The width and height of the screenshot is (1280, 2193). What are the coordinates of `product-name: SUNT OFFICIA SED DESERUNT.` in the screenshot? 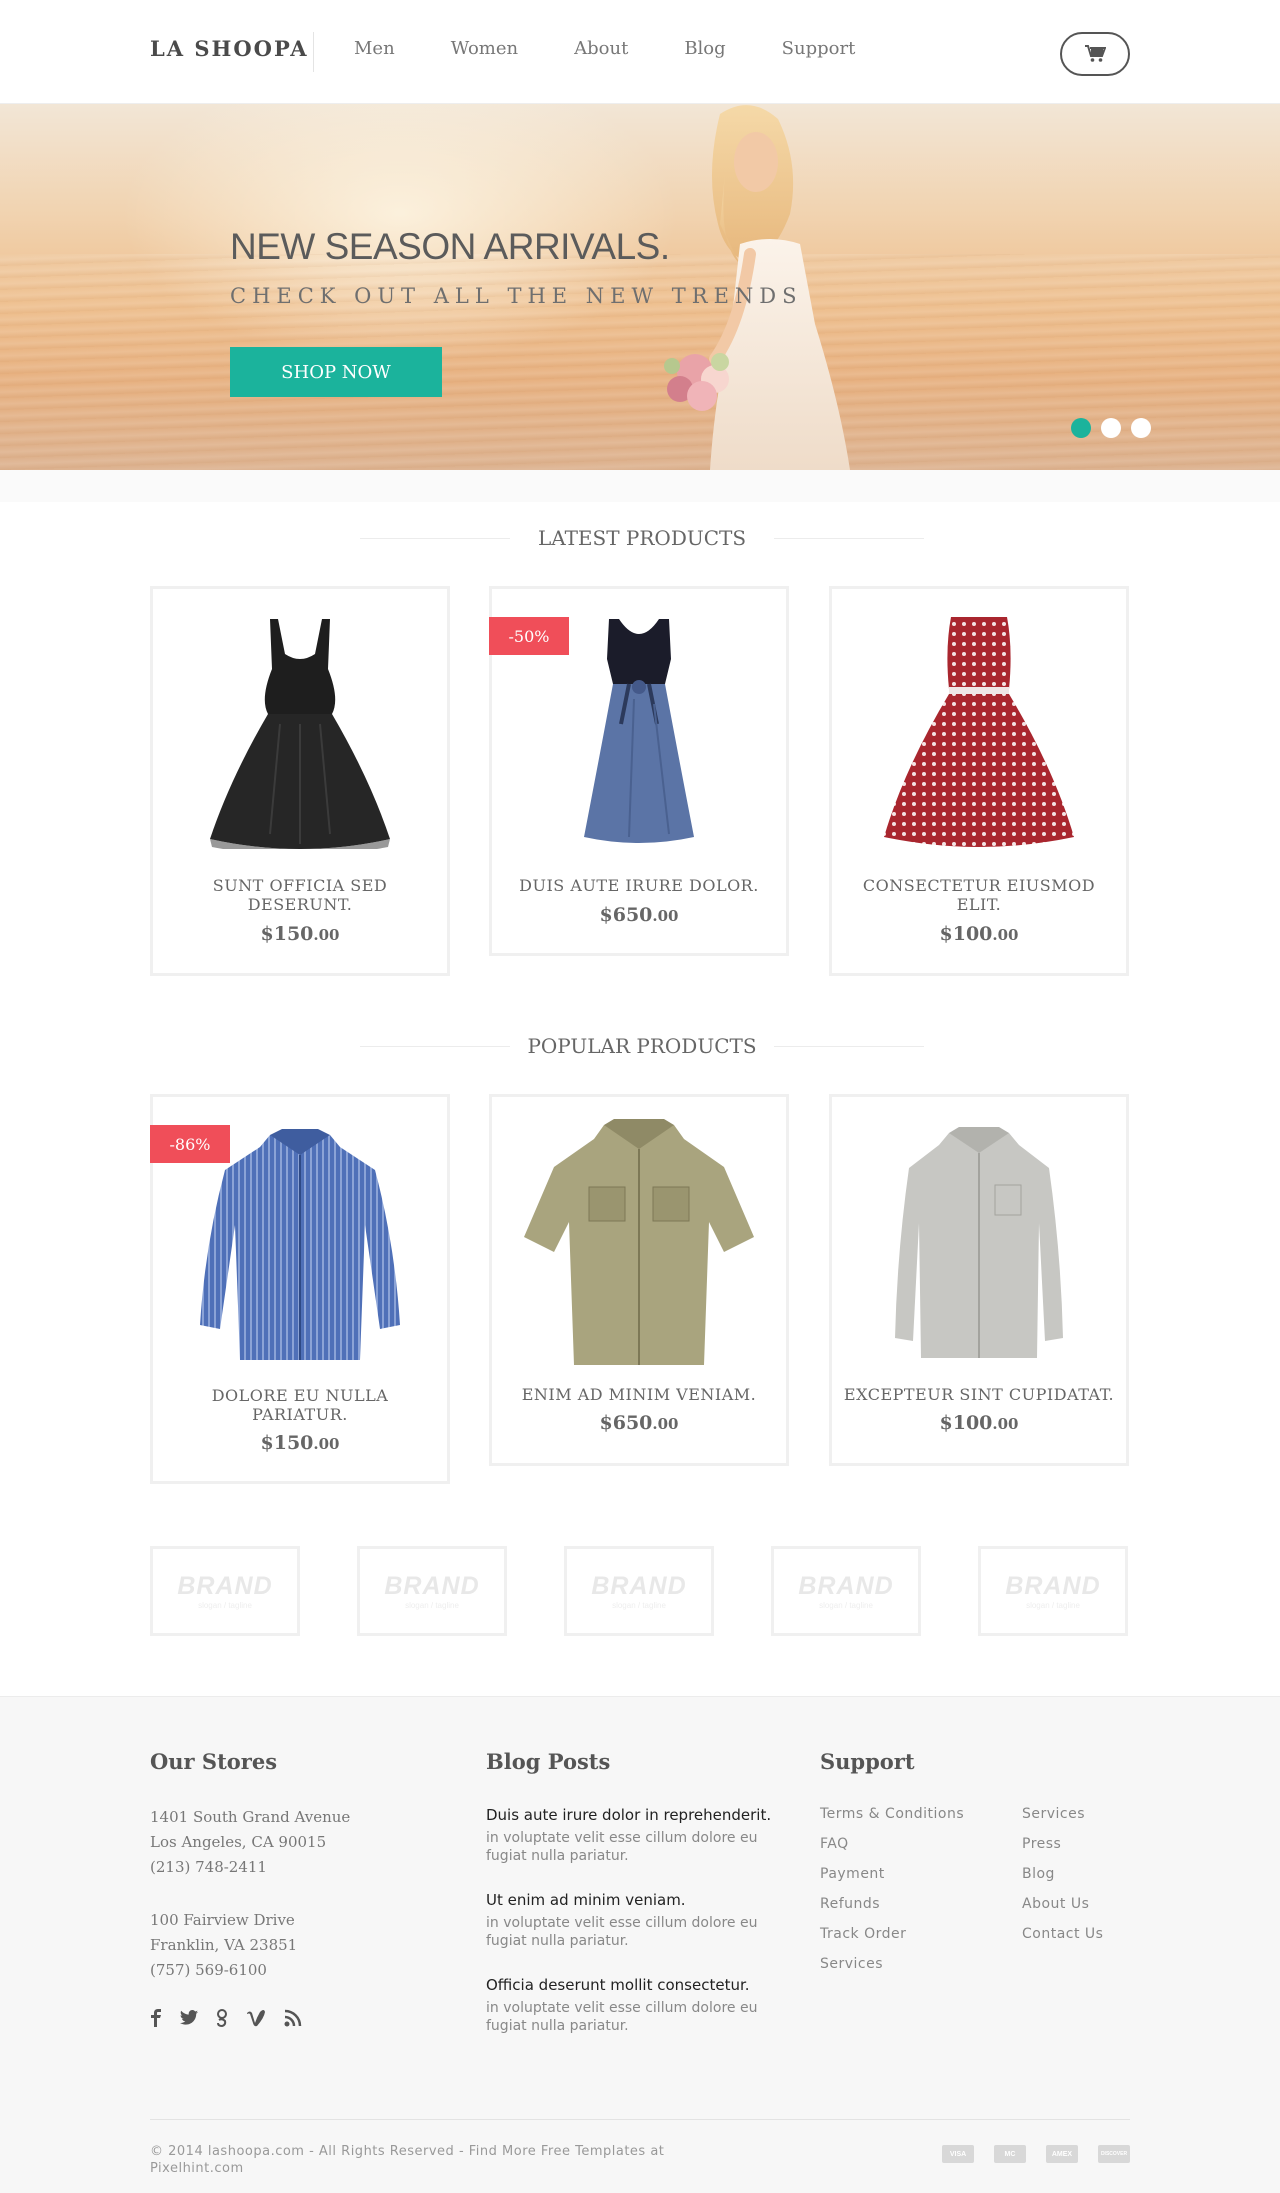 It's located at (300, 895).